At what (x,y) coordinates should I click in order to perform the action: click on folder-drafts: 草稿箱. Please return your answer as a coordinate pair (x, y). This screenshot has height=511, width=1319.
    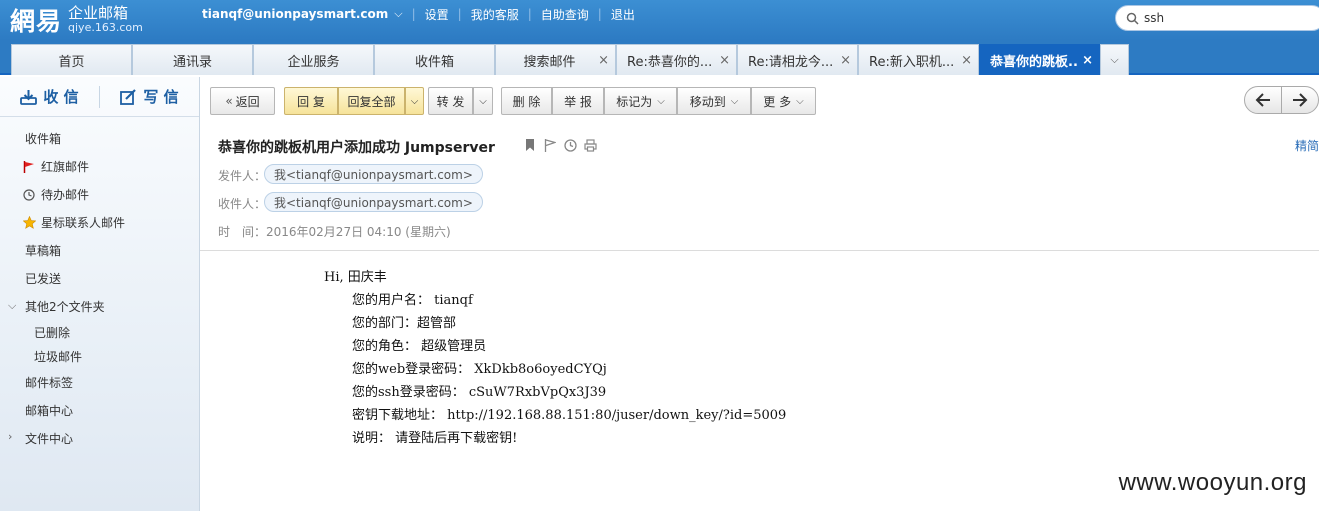
    Looking at the image, I should click on (43, 250).